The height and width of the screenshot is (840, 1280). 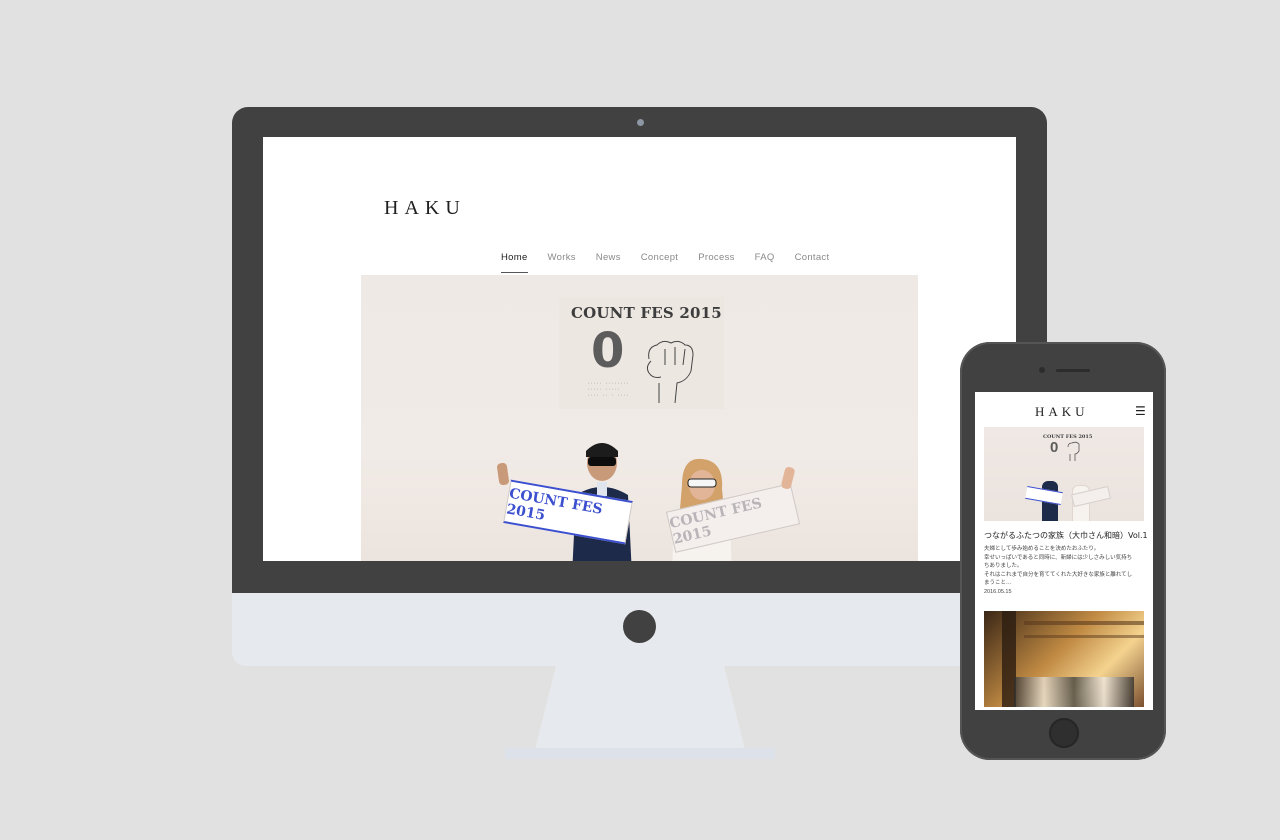 I want to click on nav-item-faq: FAQ, so click(x=765, y=262).